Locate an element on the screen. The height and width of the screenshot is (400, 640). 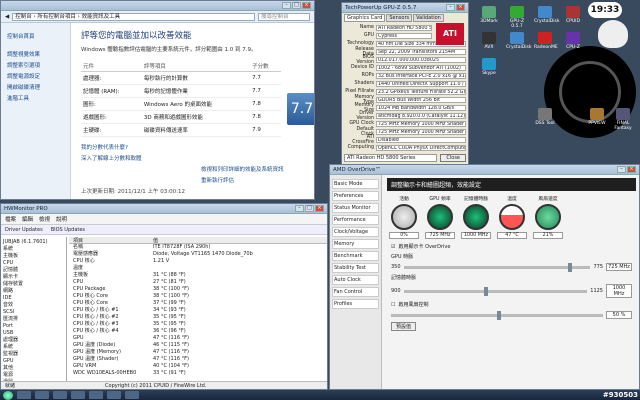
back-icon: ◀ is located at coordinates (7, 17).